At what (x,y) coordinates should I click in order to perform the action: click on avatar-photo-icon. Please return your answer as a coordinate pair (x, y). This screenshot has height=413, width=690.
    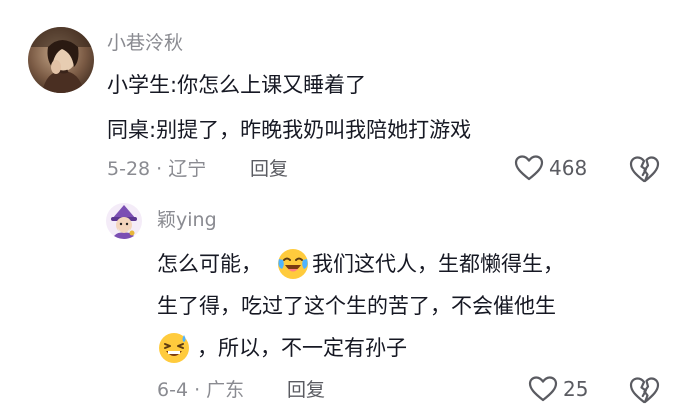
    Looking at the image, I should click on (61, 60).